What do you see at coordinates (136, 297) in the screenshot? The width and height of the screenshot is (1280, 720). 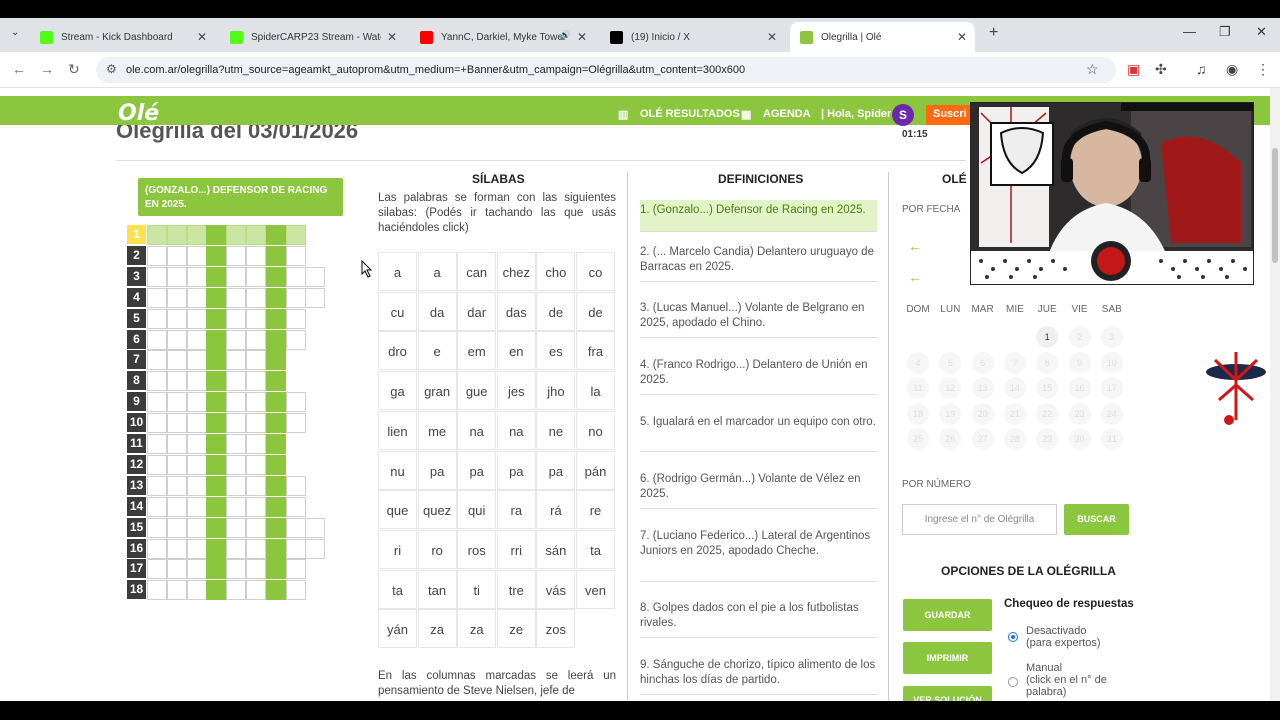 I see `crossword-row-number: 4` at bounding box center [136, 297].